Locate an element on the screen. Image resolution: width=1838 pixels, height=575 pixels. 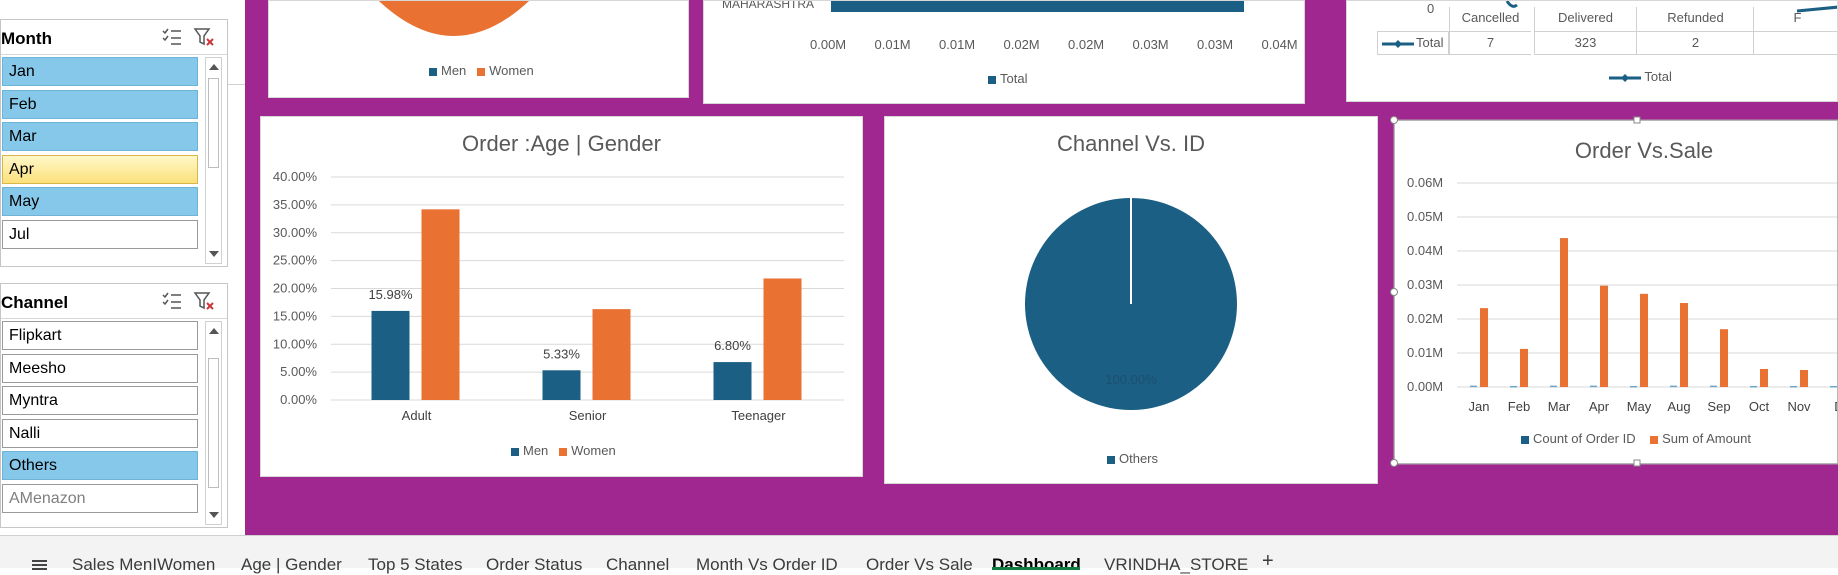
y-tick-label: 0.03M is located at coordinates (1425, 284).